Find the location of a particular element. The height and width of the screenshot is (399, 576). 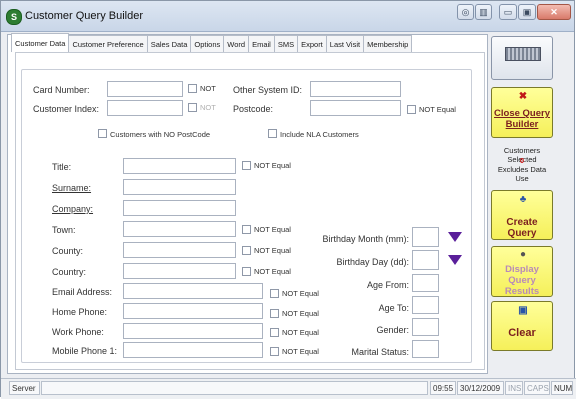

close-button: ✕ is located at coordinates (554, 12).